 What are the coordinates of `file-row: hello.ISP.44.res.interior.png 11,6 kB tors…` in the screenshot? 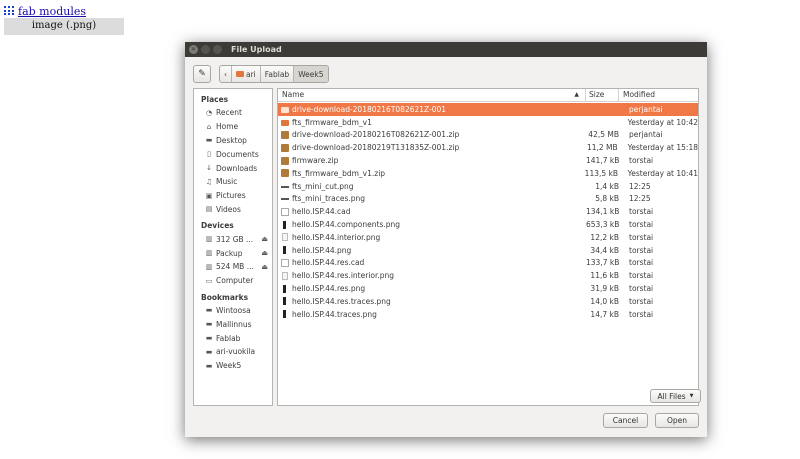 It's located at (488, 275).